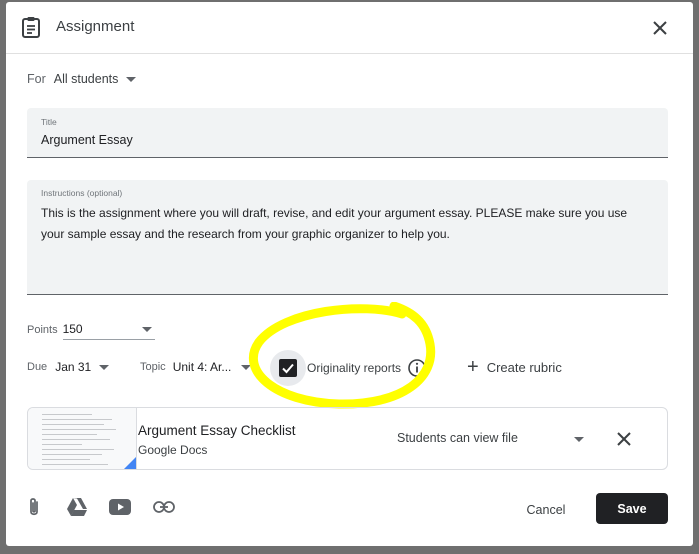 The image size is (699, 554). Describe the element at coordinates (354, 368) in the screenshot. I see `originality-label: Originality reports` at that location.